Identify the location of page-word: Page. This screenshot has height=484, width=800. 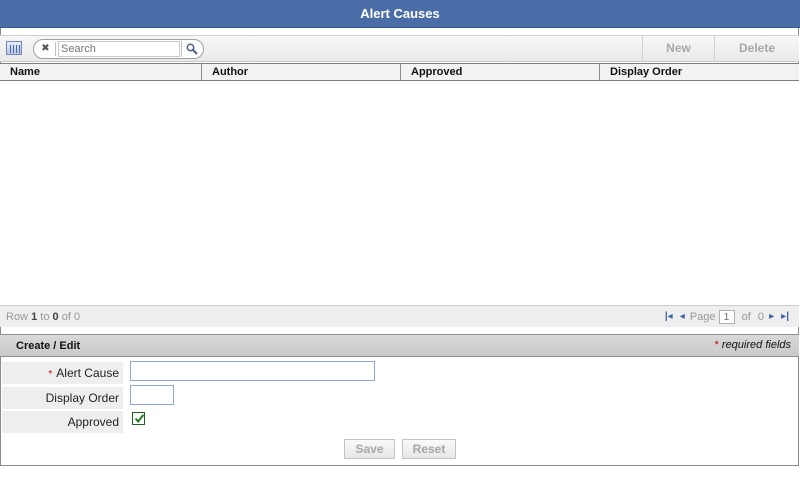
(702, 317).